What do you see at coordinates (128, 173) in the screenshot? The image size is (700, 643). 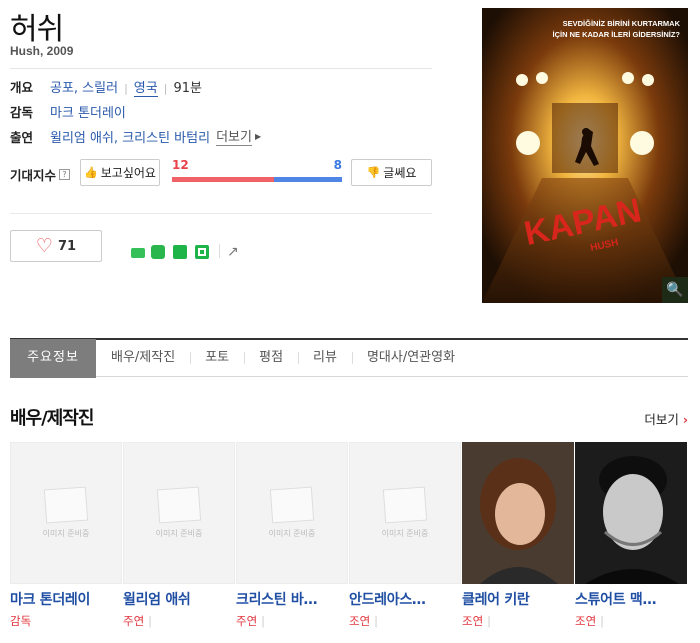 I see `want-to-see-label: 보고싶어요` at bounding box center [128, 173].